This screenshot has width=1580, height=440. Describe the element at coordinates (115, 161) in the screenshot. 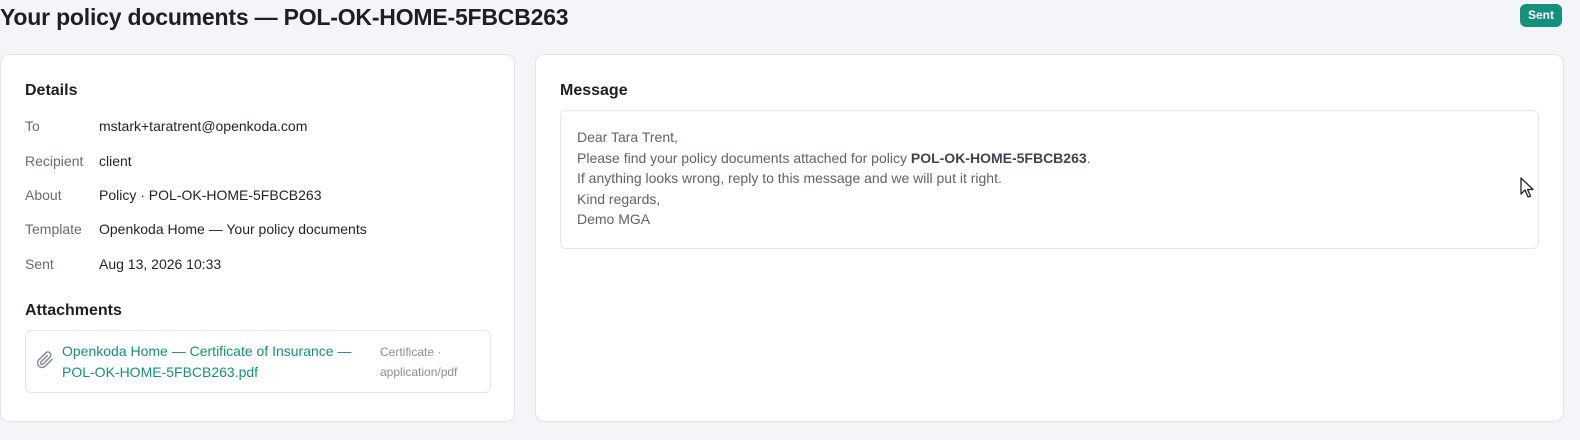

I see `detail-value-recipient: client` at that location.